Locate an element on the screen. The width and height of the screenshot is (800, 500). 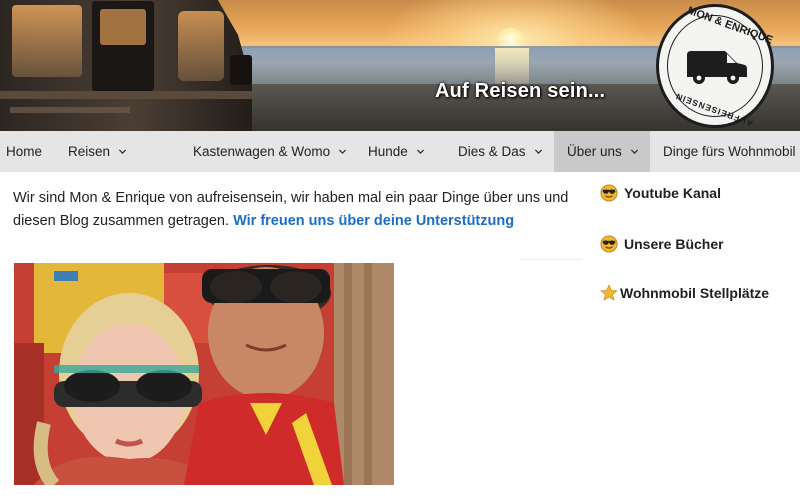
nav-home-label: Home is located at coordinates (24, 151).